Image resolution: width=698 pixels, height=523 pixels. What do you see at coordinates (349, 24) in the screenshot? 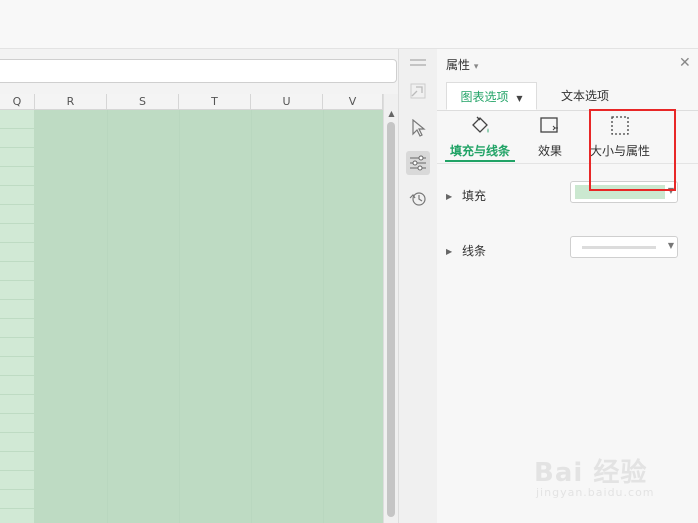
I see `top-toolbar` at bounding box center [349, 24].